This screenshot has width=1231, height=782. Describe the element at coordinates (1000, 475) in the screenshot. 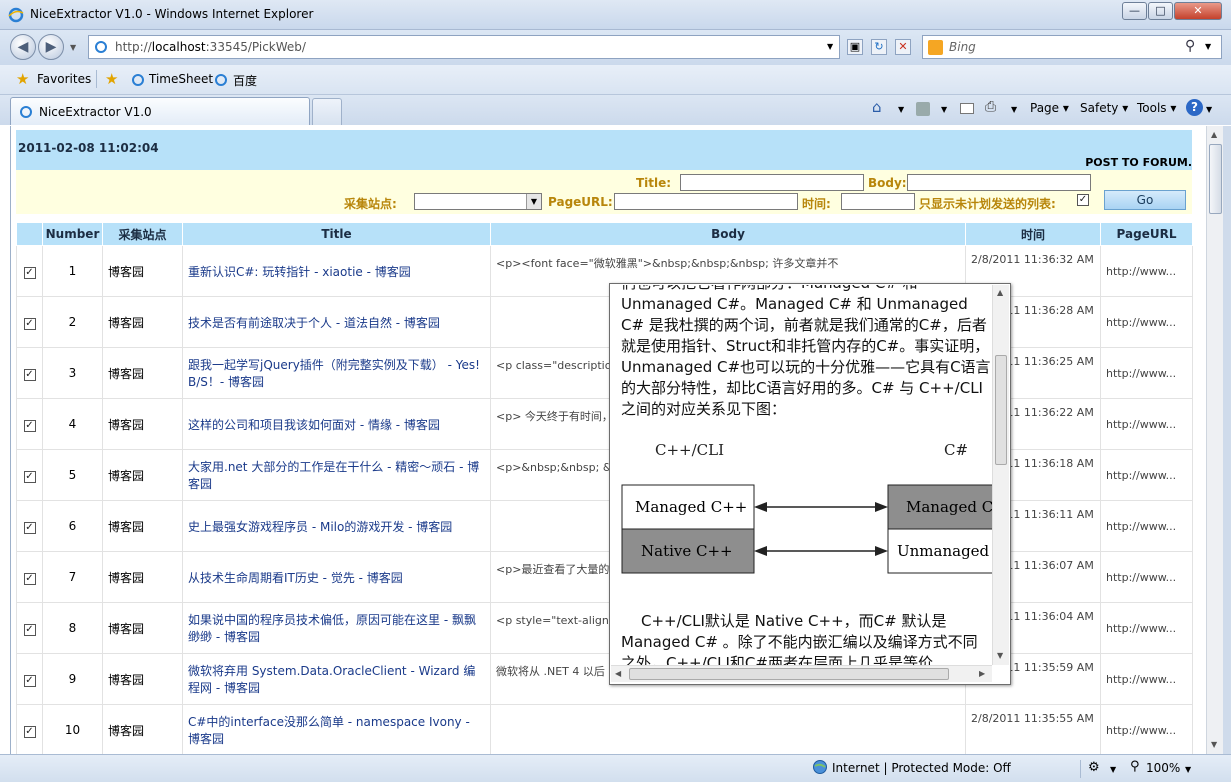

I see `popup-vertical-scrollbar: ▲ ▼` at that location.